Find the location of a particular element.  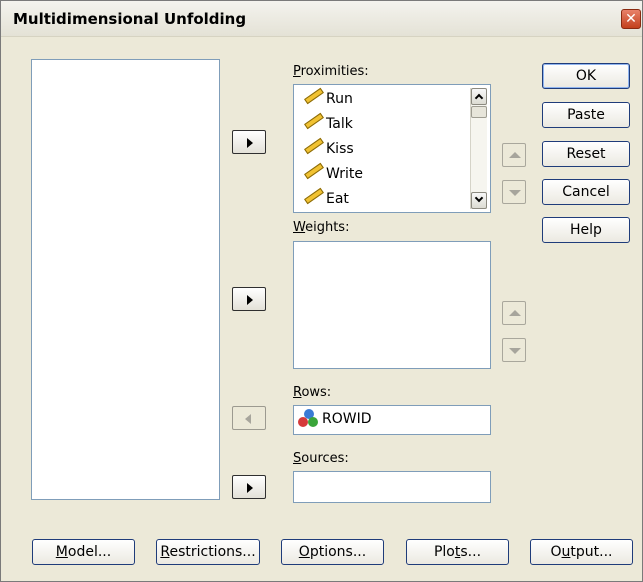

scroll-down-button is located at coordinates (479, 200).